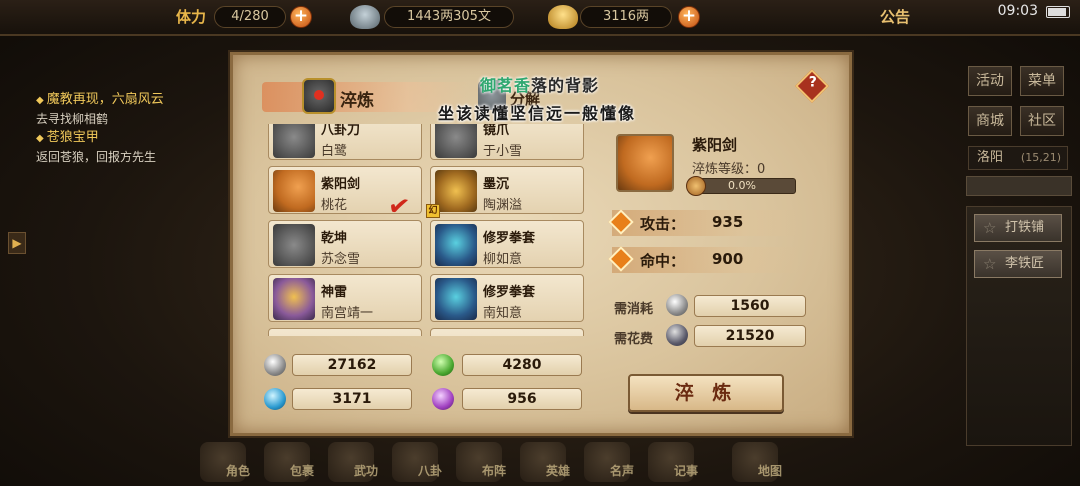 This screenshot has width=1080, height=486. Describe the element at coordinates (105, 99) in the screenshot. I see `quest-1-title: 魔教再现，六扇风云` at that location.